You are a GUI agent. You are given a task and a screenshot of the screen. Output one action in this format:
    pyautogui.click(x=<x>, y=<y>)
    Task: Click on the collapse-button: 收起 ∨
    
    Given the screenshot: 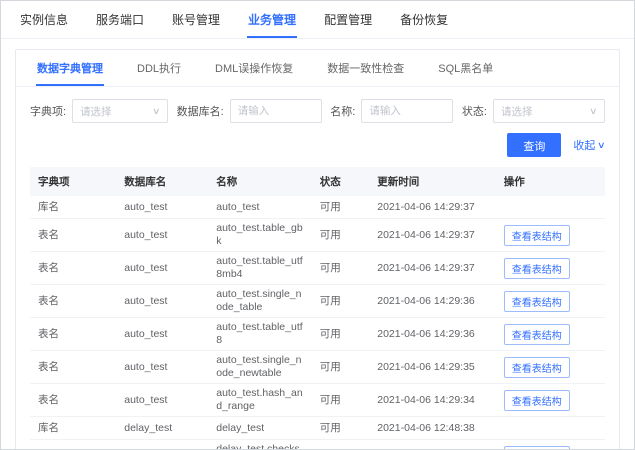 What is the action you would take?
    pyautogui.click(x=589, y=145)
    